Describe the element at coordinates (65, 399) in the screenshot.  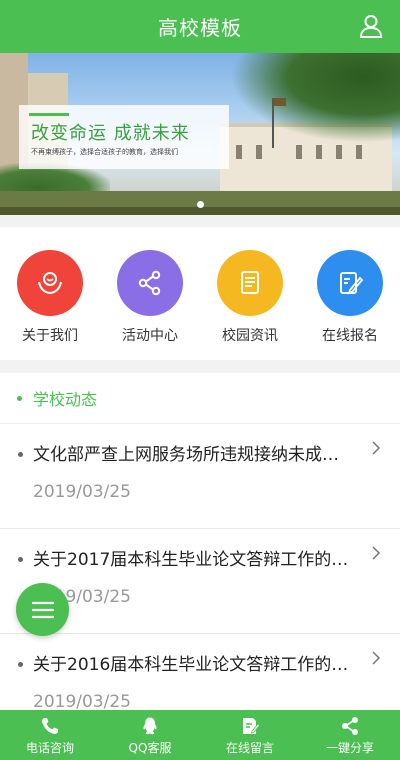
I see `section-title: 学校动态` at that location.